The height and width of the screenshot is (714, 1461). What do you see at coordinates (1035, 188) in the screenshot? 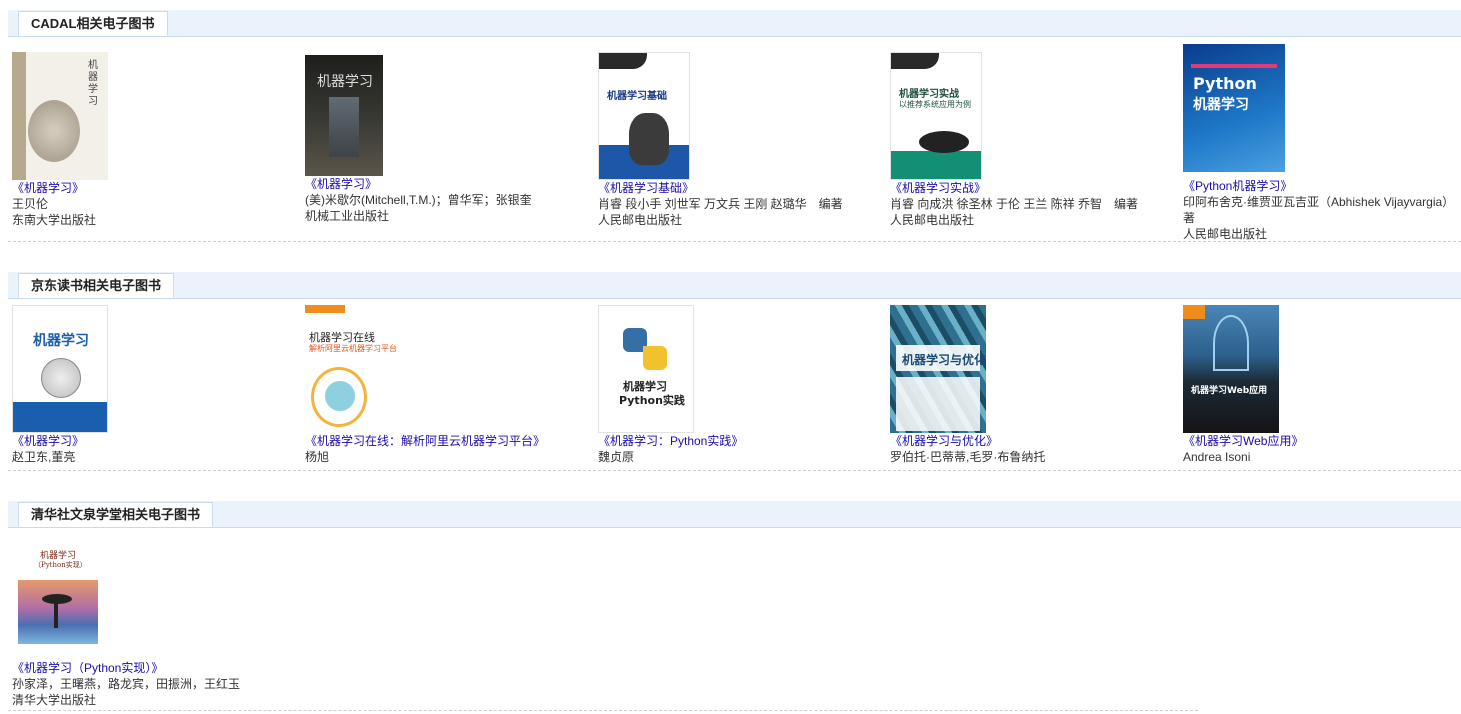
I see `book-title-link: 《机器学习实战》` at bounding box center [1035, 188].